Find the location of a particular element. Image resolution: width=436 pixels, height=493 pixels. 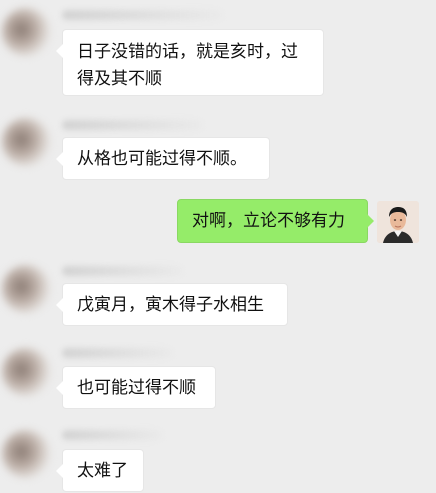

message-text: 戊寅月，寅木得子水相生 is located at coordinates (170, 304).